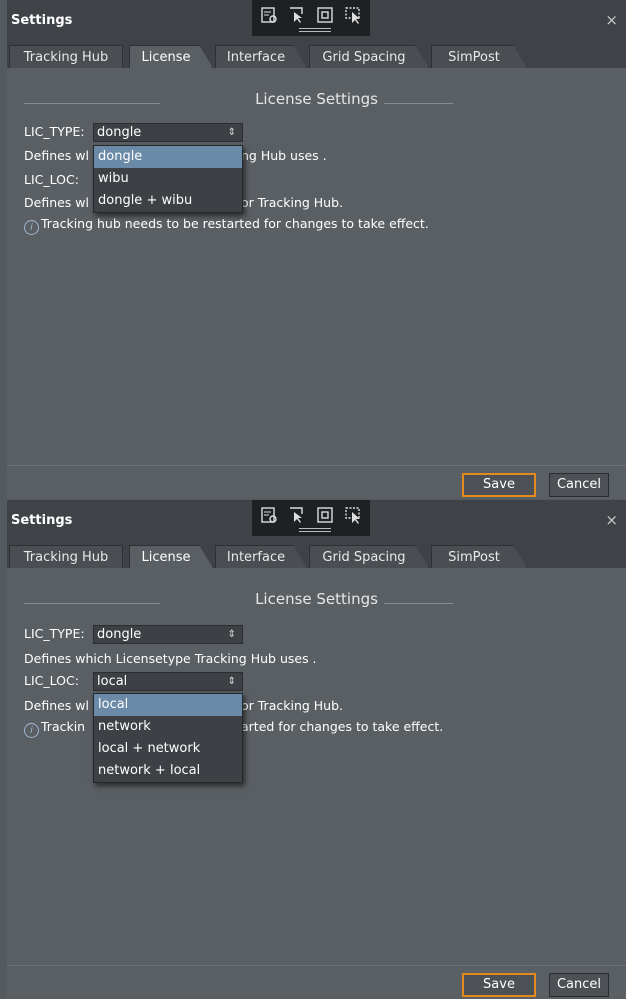 The height and width of the screenshot is (999, 626). Describe the element at coordinates (112, 681) in the screenshot. I see `lic-loc-value: local` at that location.